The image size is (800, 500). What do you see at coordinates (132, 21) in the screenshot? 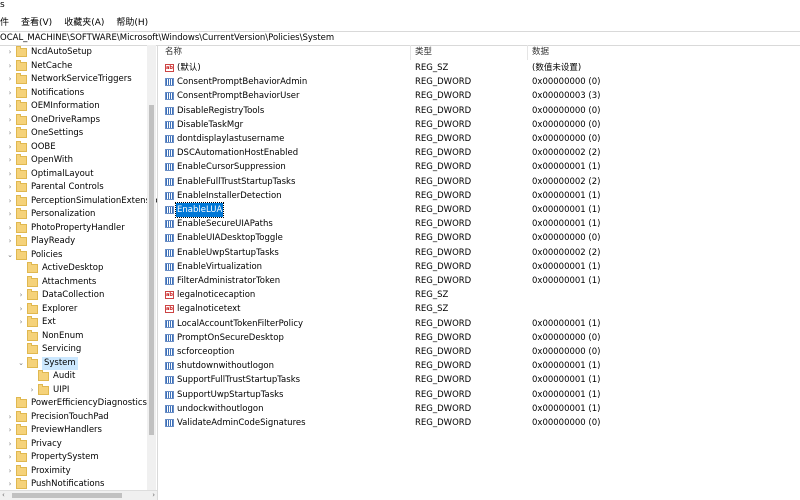
I see `menu-item-help: 帮助(H)` at bounding box center [132, 21].